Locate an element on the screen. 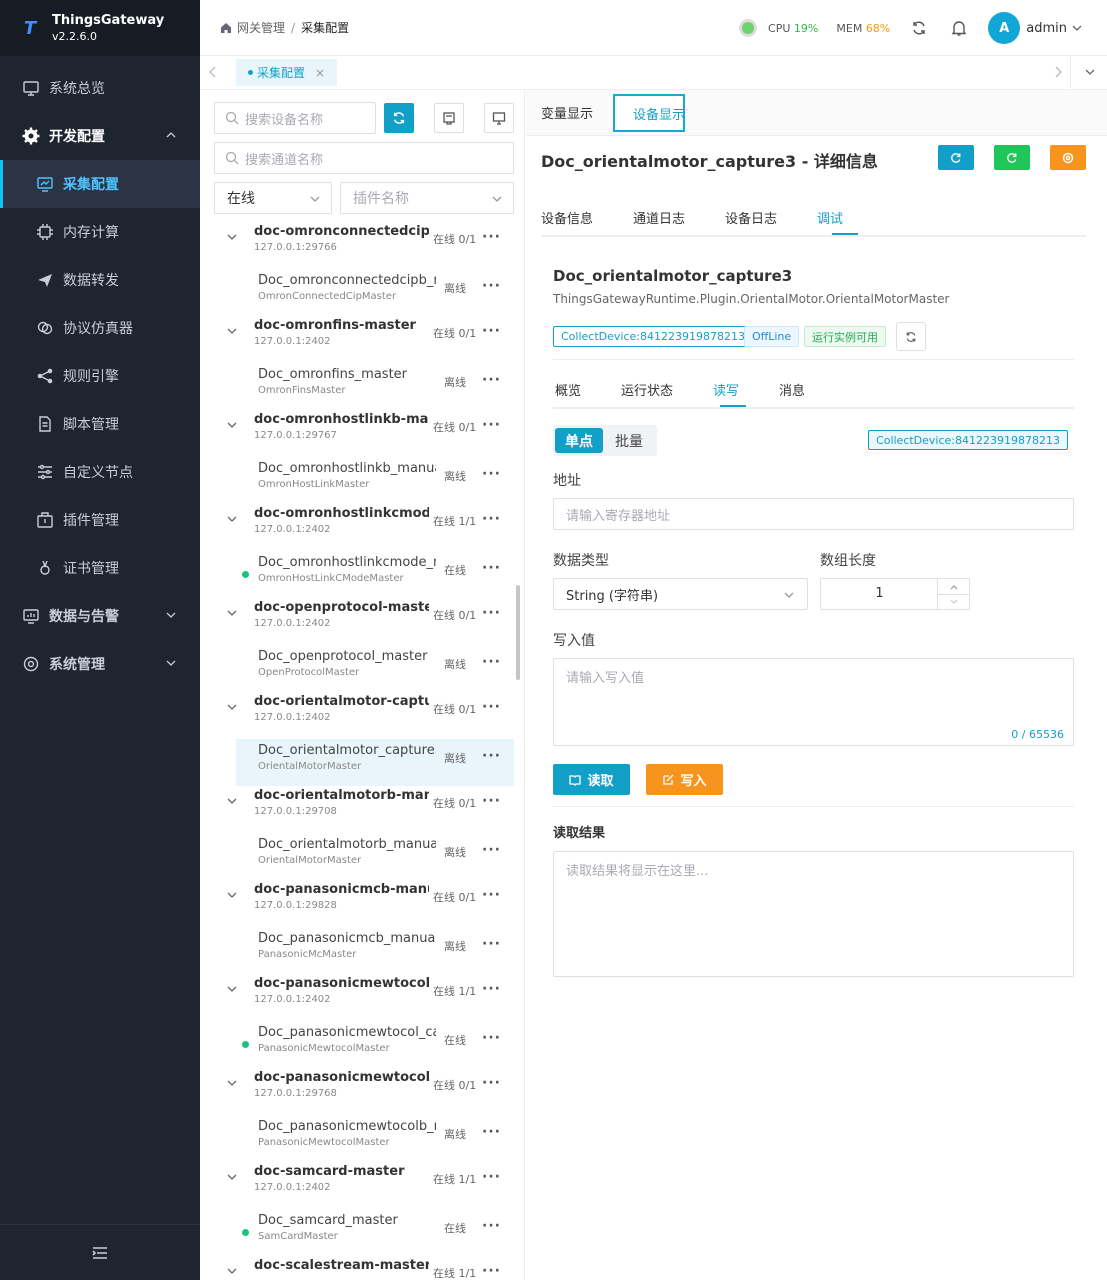 The width and height of the screenshot is (1107, 1280). refresh-button is located at coordinates (919, 28).